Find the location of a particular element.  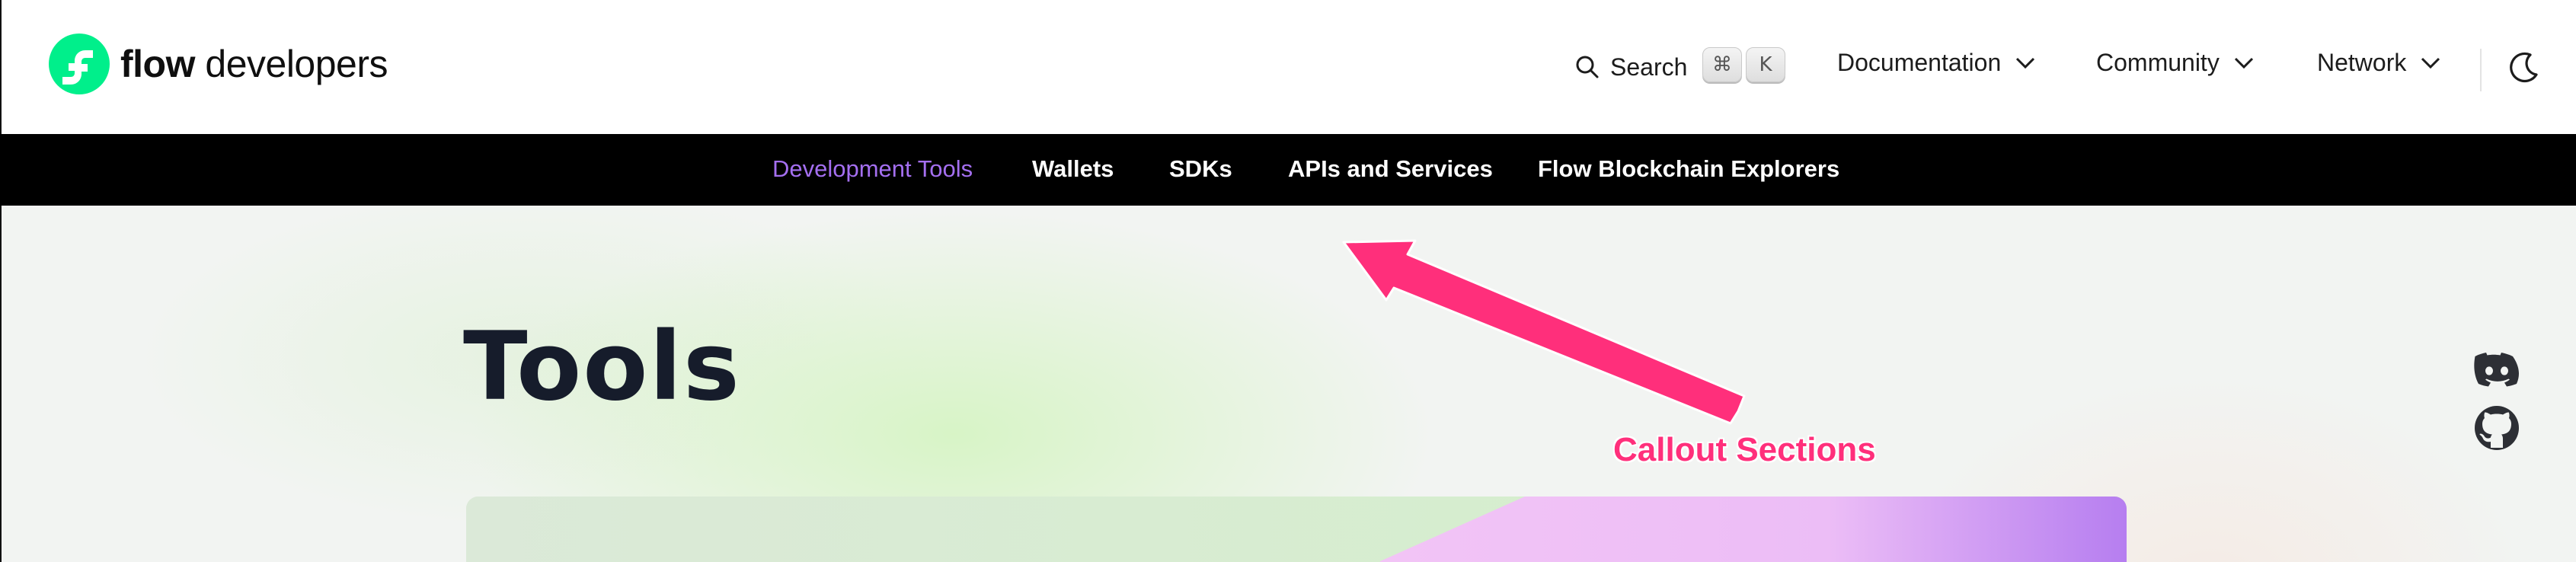

site-logo: flow developers is located at coordinates (218, 64).